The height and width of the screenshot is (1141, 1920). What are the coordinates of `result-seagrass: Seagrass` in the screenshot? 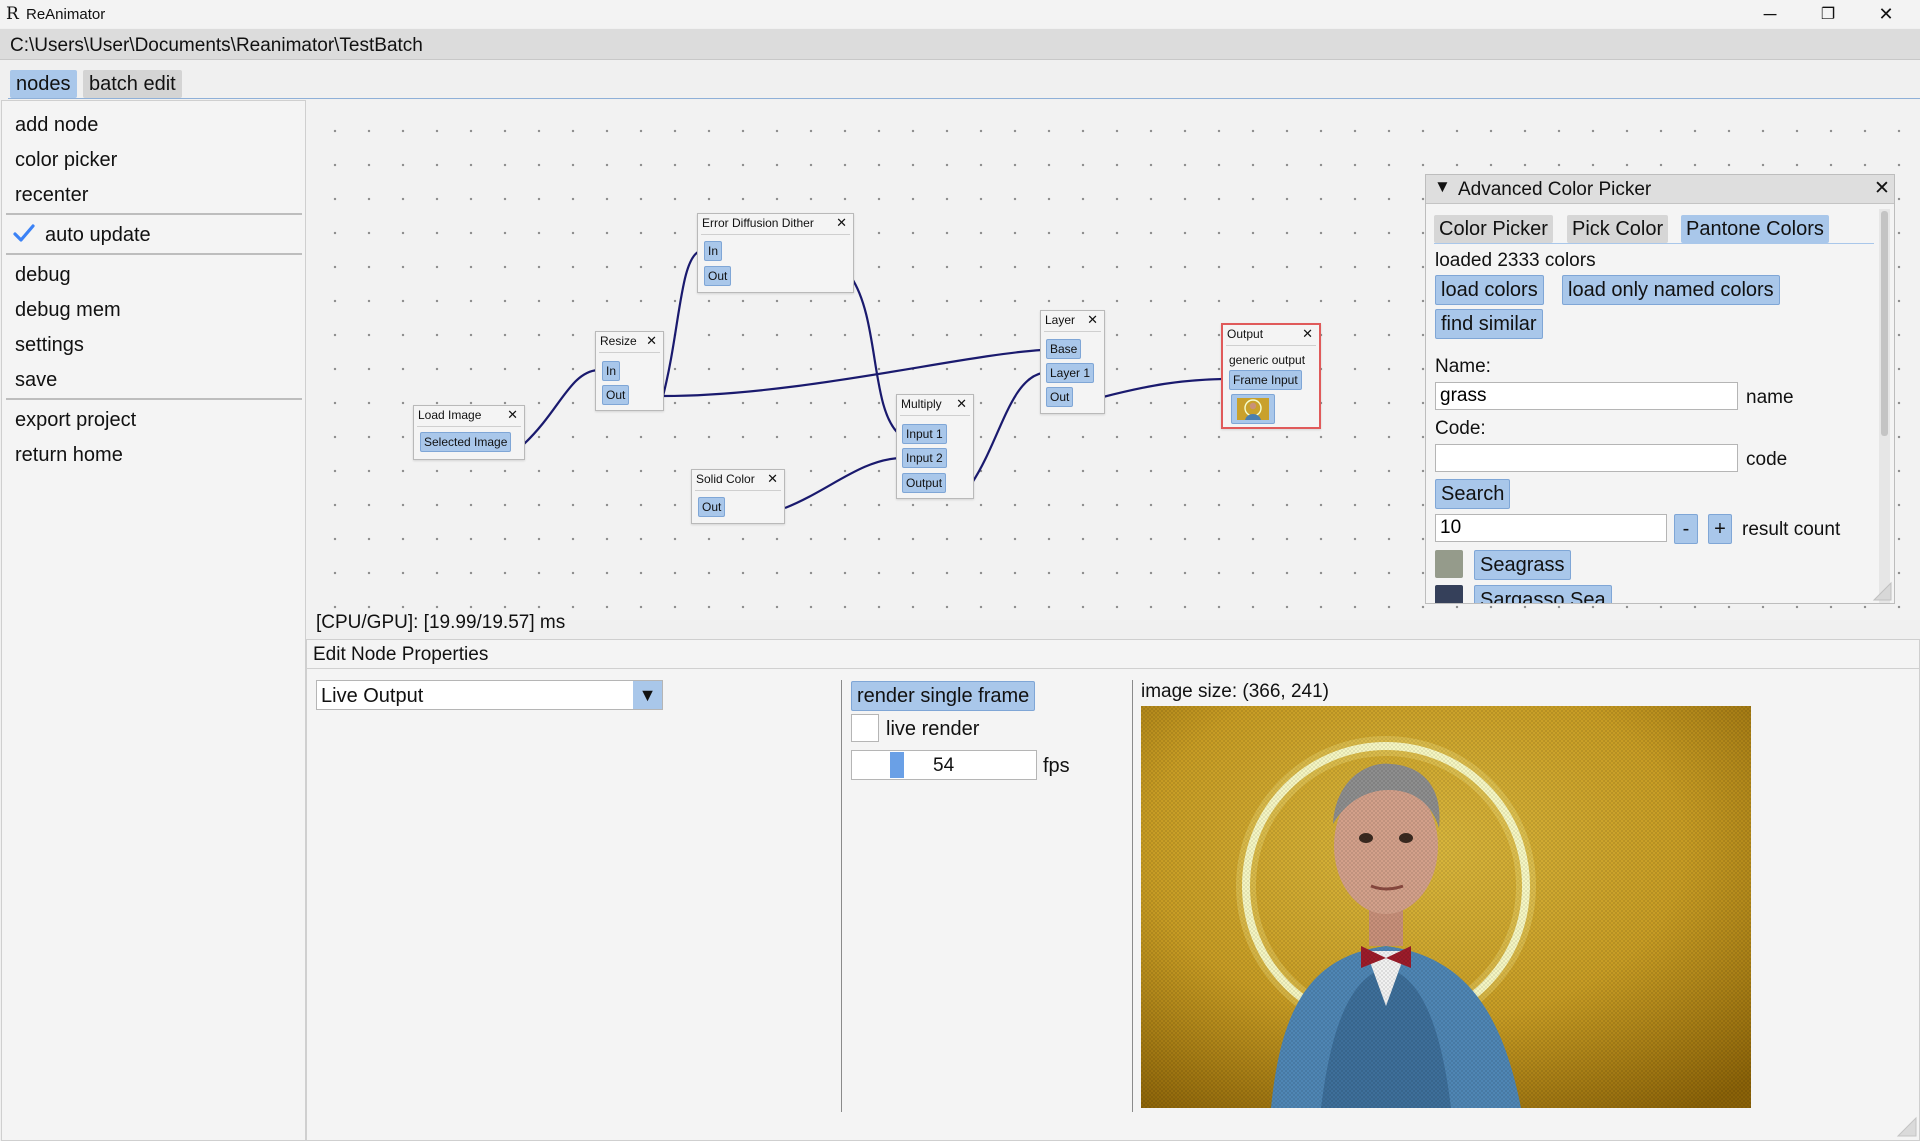 It's located at (1522, 565).